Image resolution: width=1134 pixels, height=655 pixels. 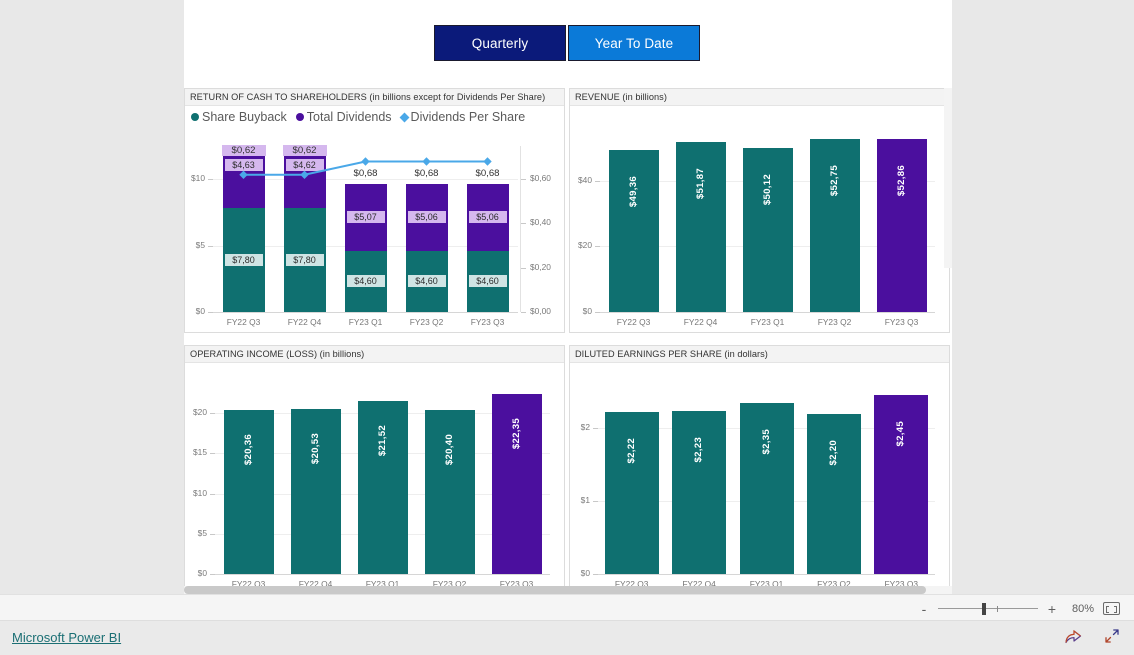 I want to click on category-label: FY23 Q2, so click(x=834, y=322).